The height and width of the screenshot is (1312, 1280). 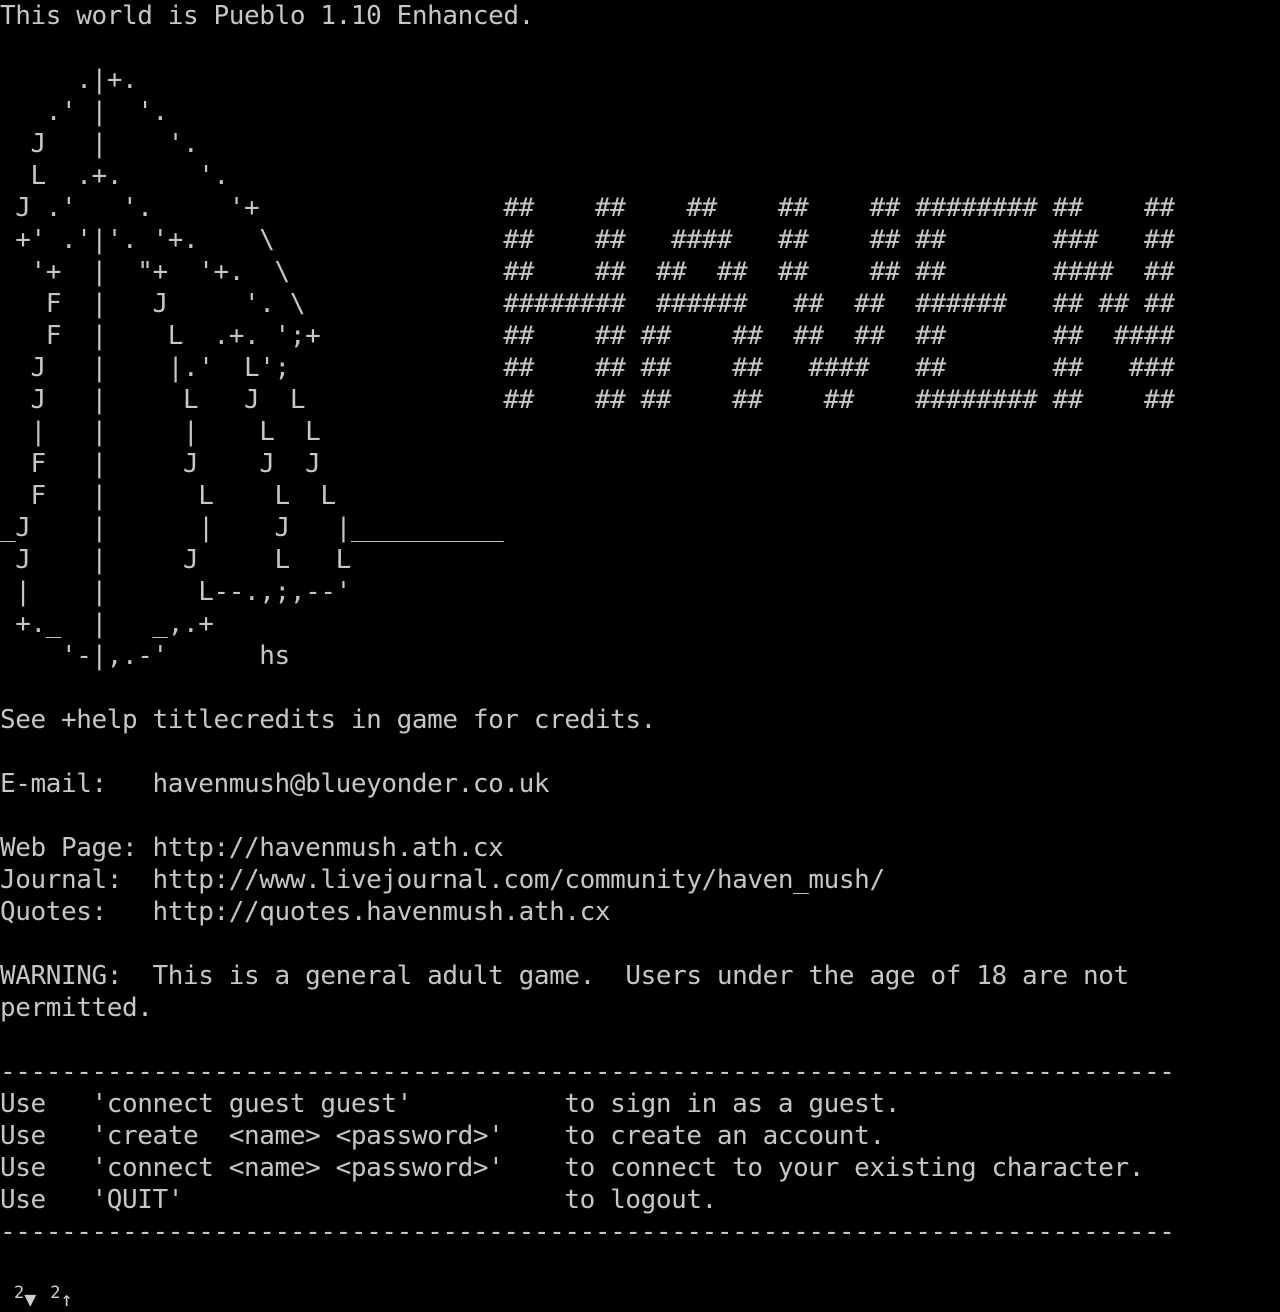 I want to click on up-arrow-icon: ↑, so click(x=66, y=1299).